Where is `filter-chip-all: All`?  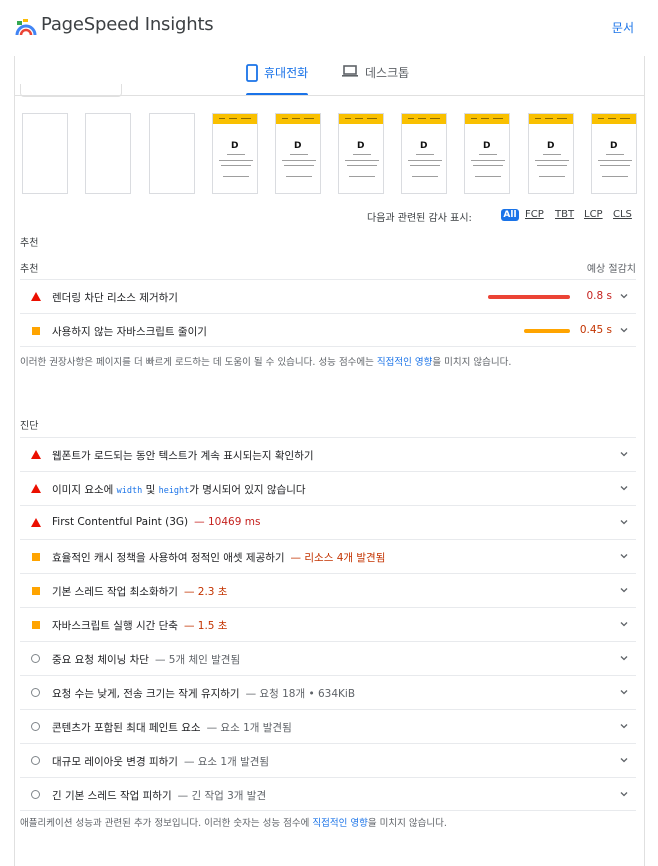
filter-chip-all: All is located at coordinates (510, 215).